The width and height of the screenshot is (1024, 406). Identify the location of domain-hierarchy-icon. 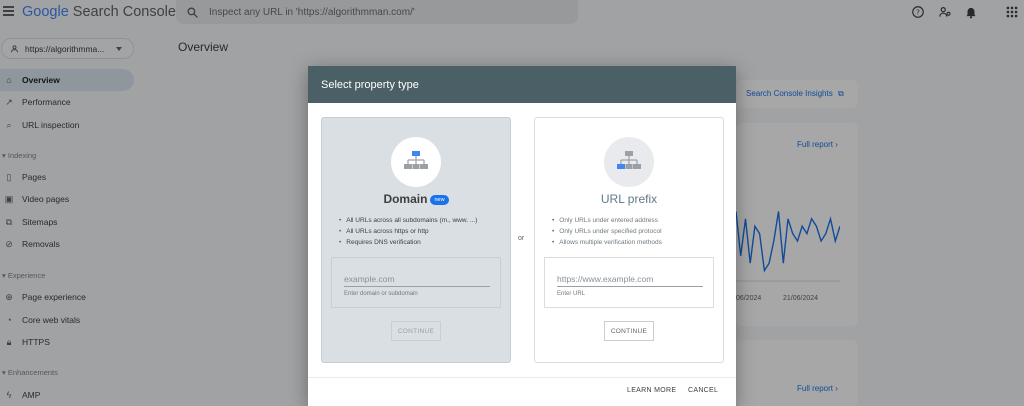
(416, 160).